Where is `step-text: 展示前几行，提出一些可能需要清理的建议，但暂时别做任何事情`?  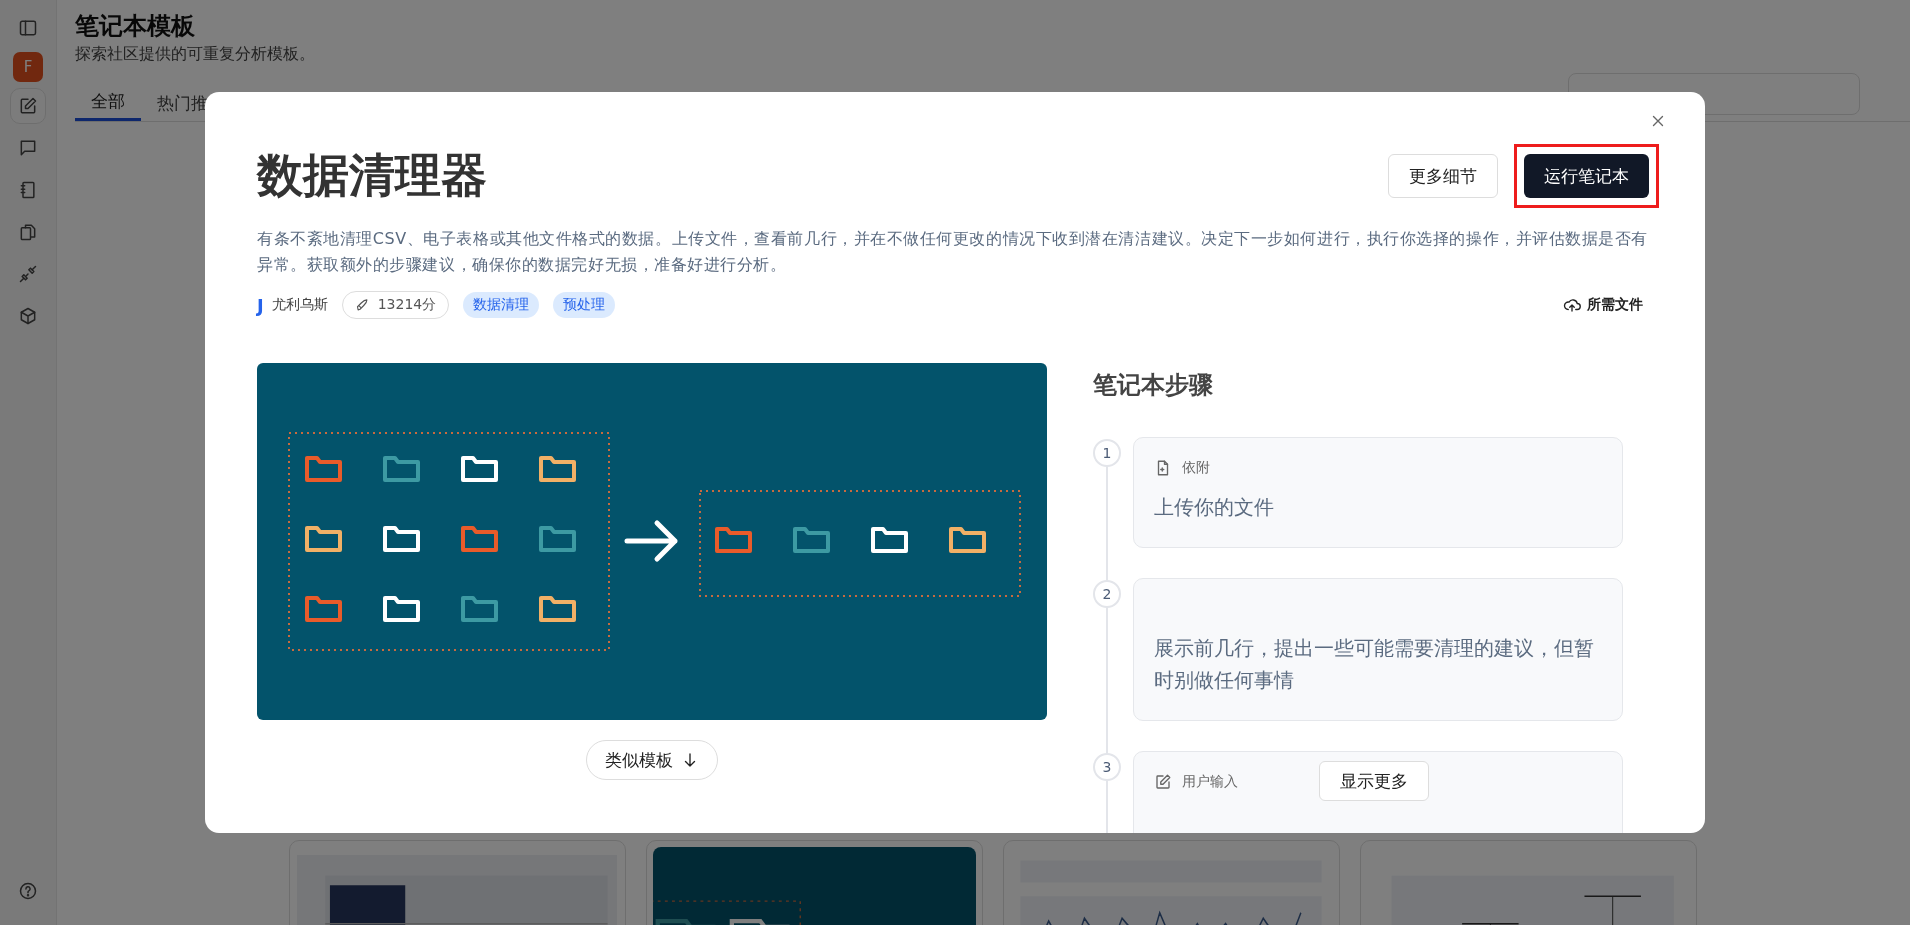 step-text: 展示前几行，提出一些可能需要清理的建议，但暂时别做任何事情 is located at coordinates (1374, 665).